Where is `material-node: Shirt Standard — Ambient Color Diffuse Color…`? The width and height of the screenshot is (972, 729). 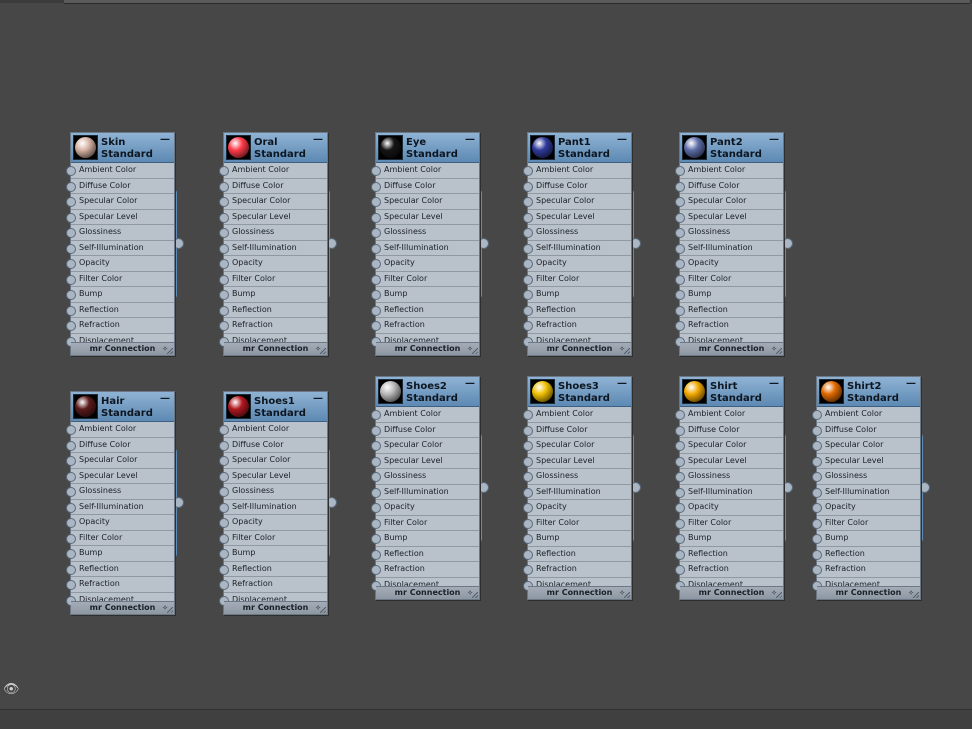
material-node: Shirt Standard — Ambient Color Diffuse Color… is located at coordinates (734, 488).